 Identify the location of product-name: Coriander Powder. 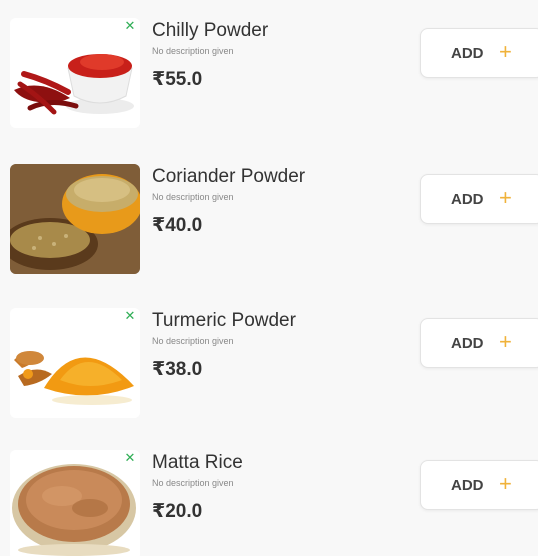
(229, 176).